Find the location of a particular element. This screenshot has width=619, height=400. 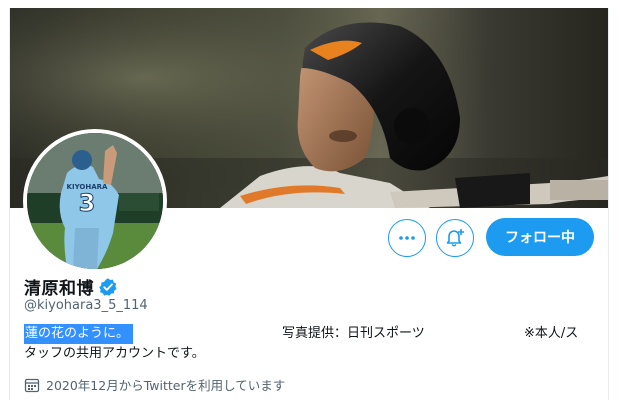

profile-avatar: 3 KIYOHARA is located at coordinates (95, 201).